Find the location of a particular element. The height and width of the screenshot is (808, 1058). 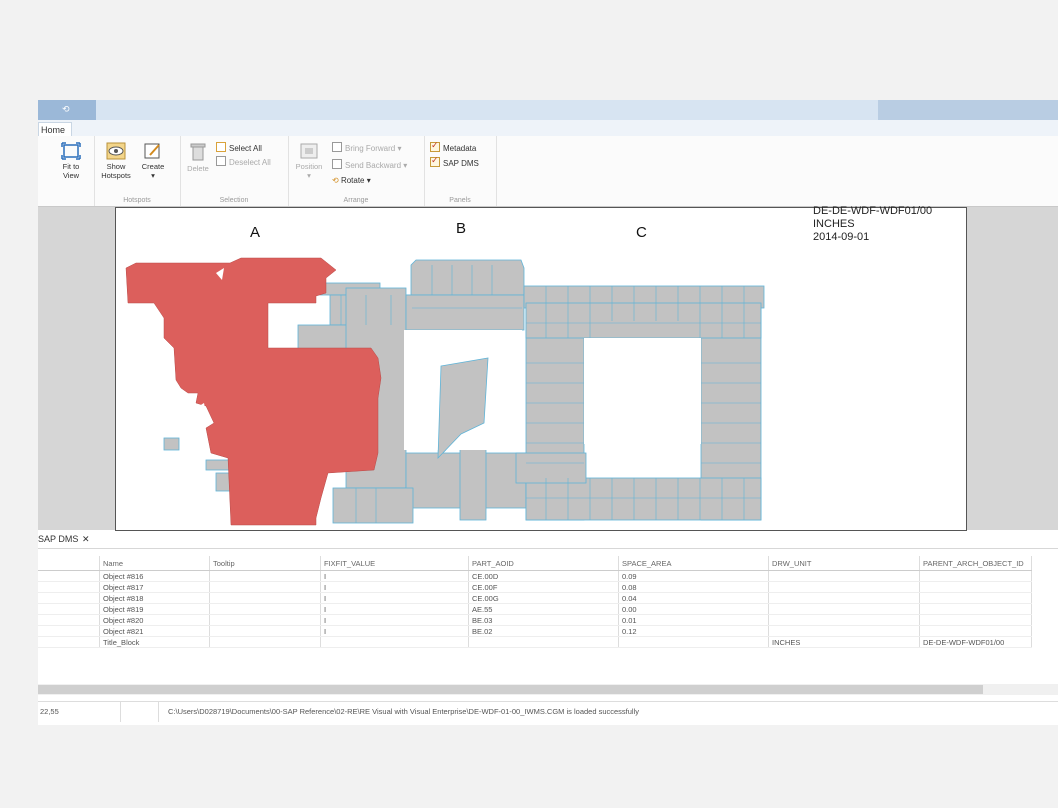

courtyard is located at coordinates (642, 391).